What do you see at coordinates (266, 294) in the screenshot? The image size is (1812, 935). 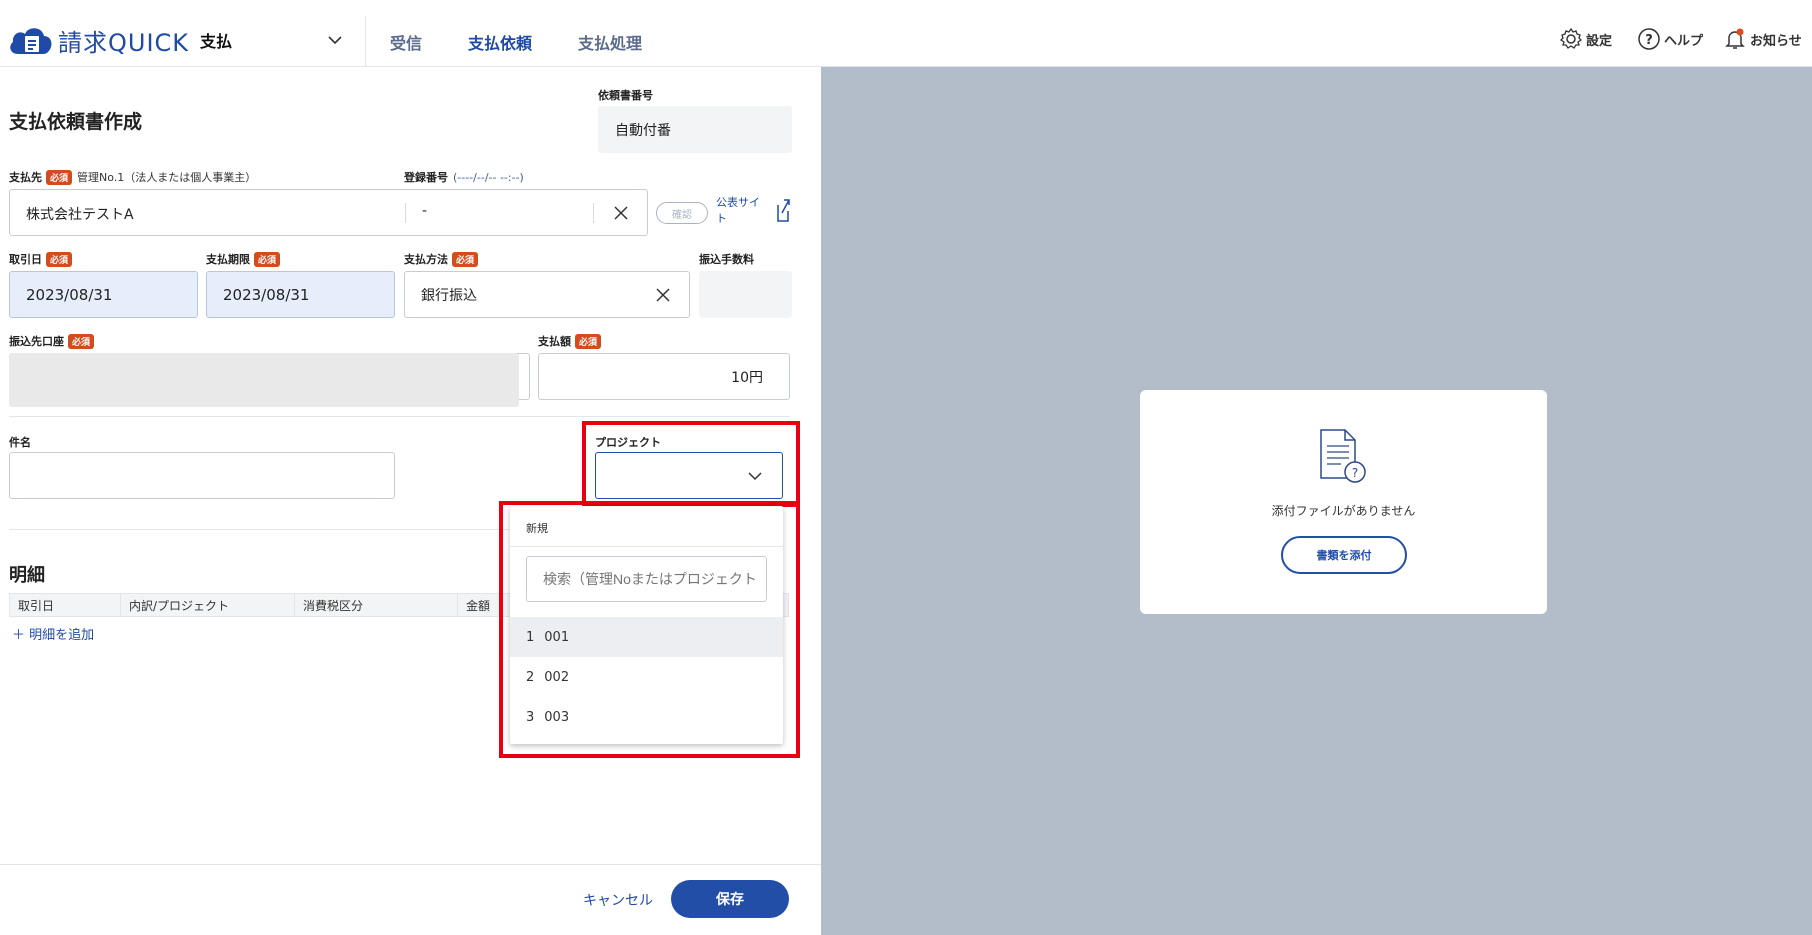 I see `due-date-value: 2023/08/31` at bounding box center [266, 294].